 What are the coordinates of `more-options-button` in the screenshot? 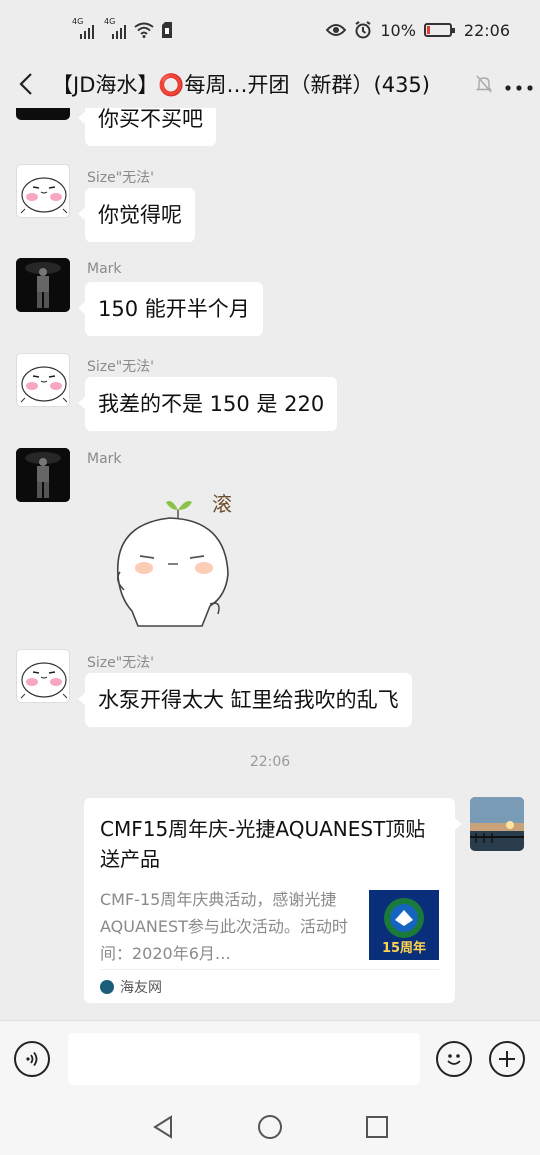 It's located at (519, 84).